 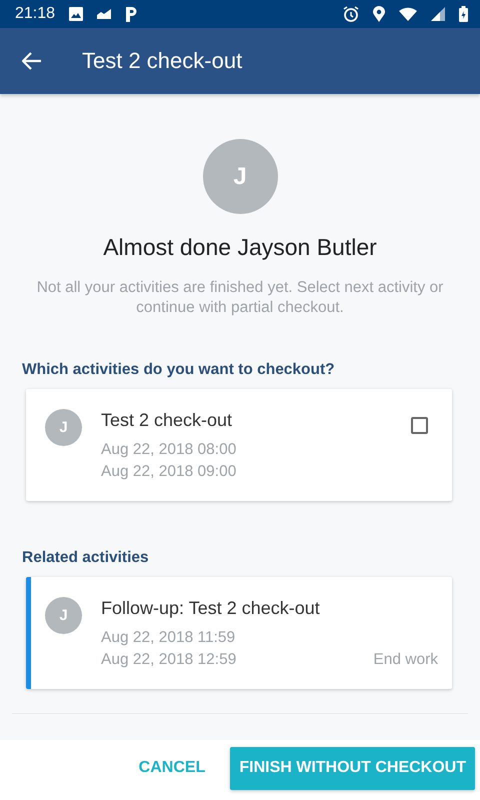 What do you see at coordinates (32, 61) in the screenshot?
I see `back-arrow-icon` at bounding box center [32, 61].